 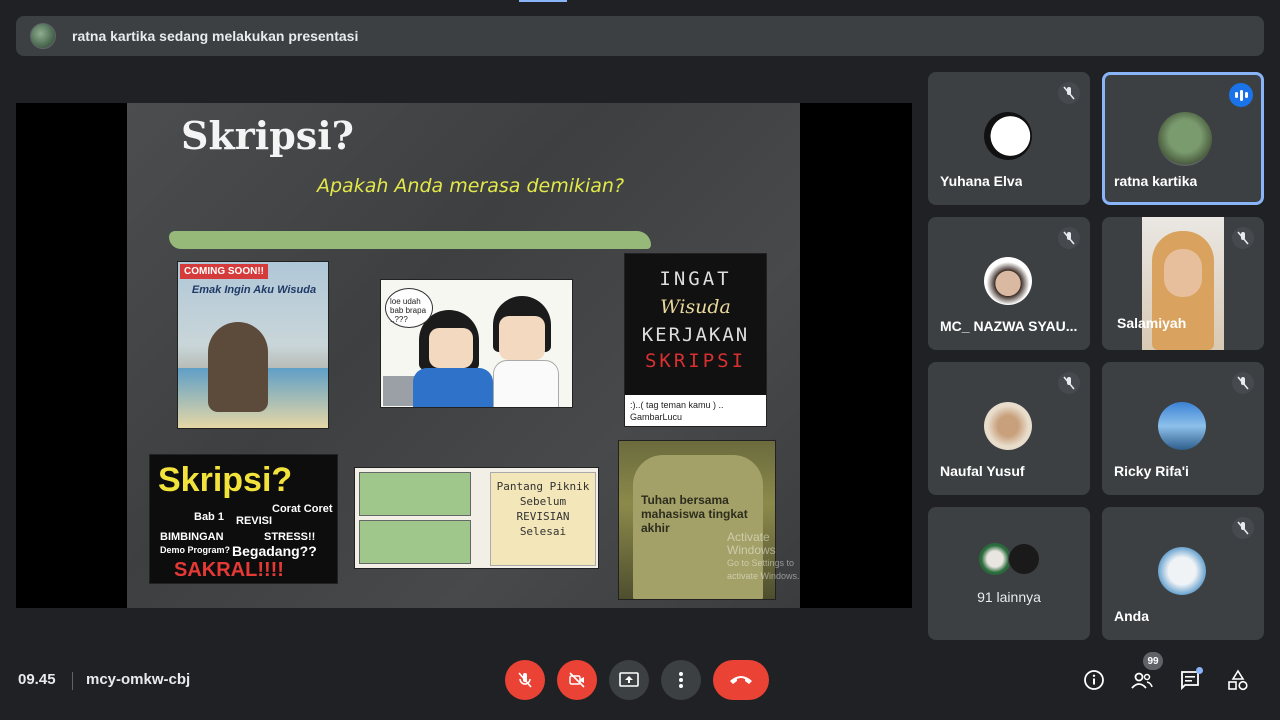 I want to click on meme-emak-wisuda: COMING SOON!! Emak Ingin Aku Wisuda, so click(x=253, y=345).